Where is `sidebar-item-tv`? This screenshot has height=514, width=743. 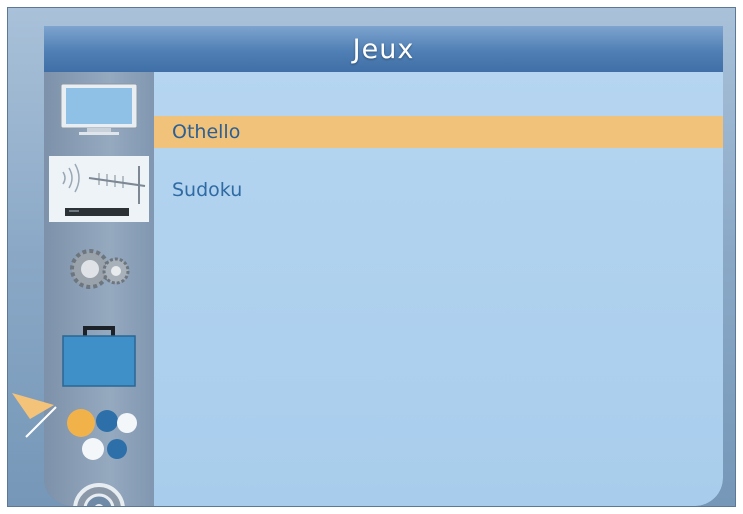 sidebar-item-tv is located at coordinates (99, 110).